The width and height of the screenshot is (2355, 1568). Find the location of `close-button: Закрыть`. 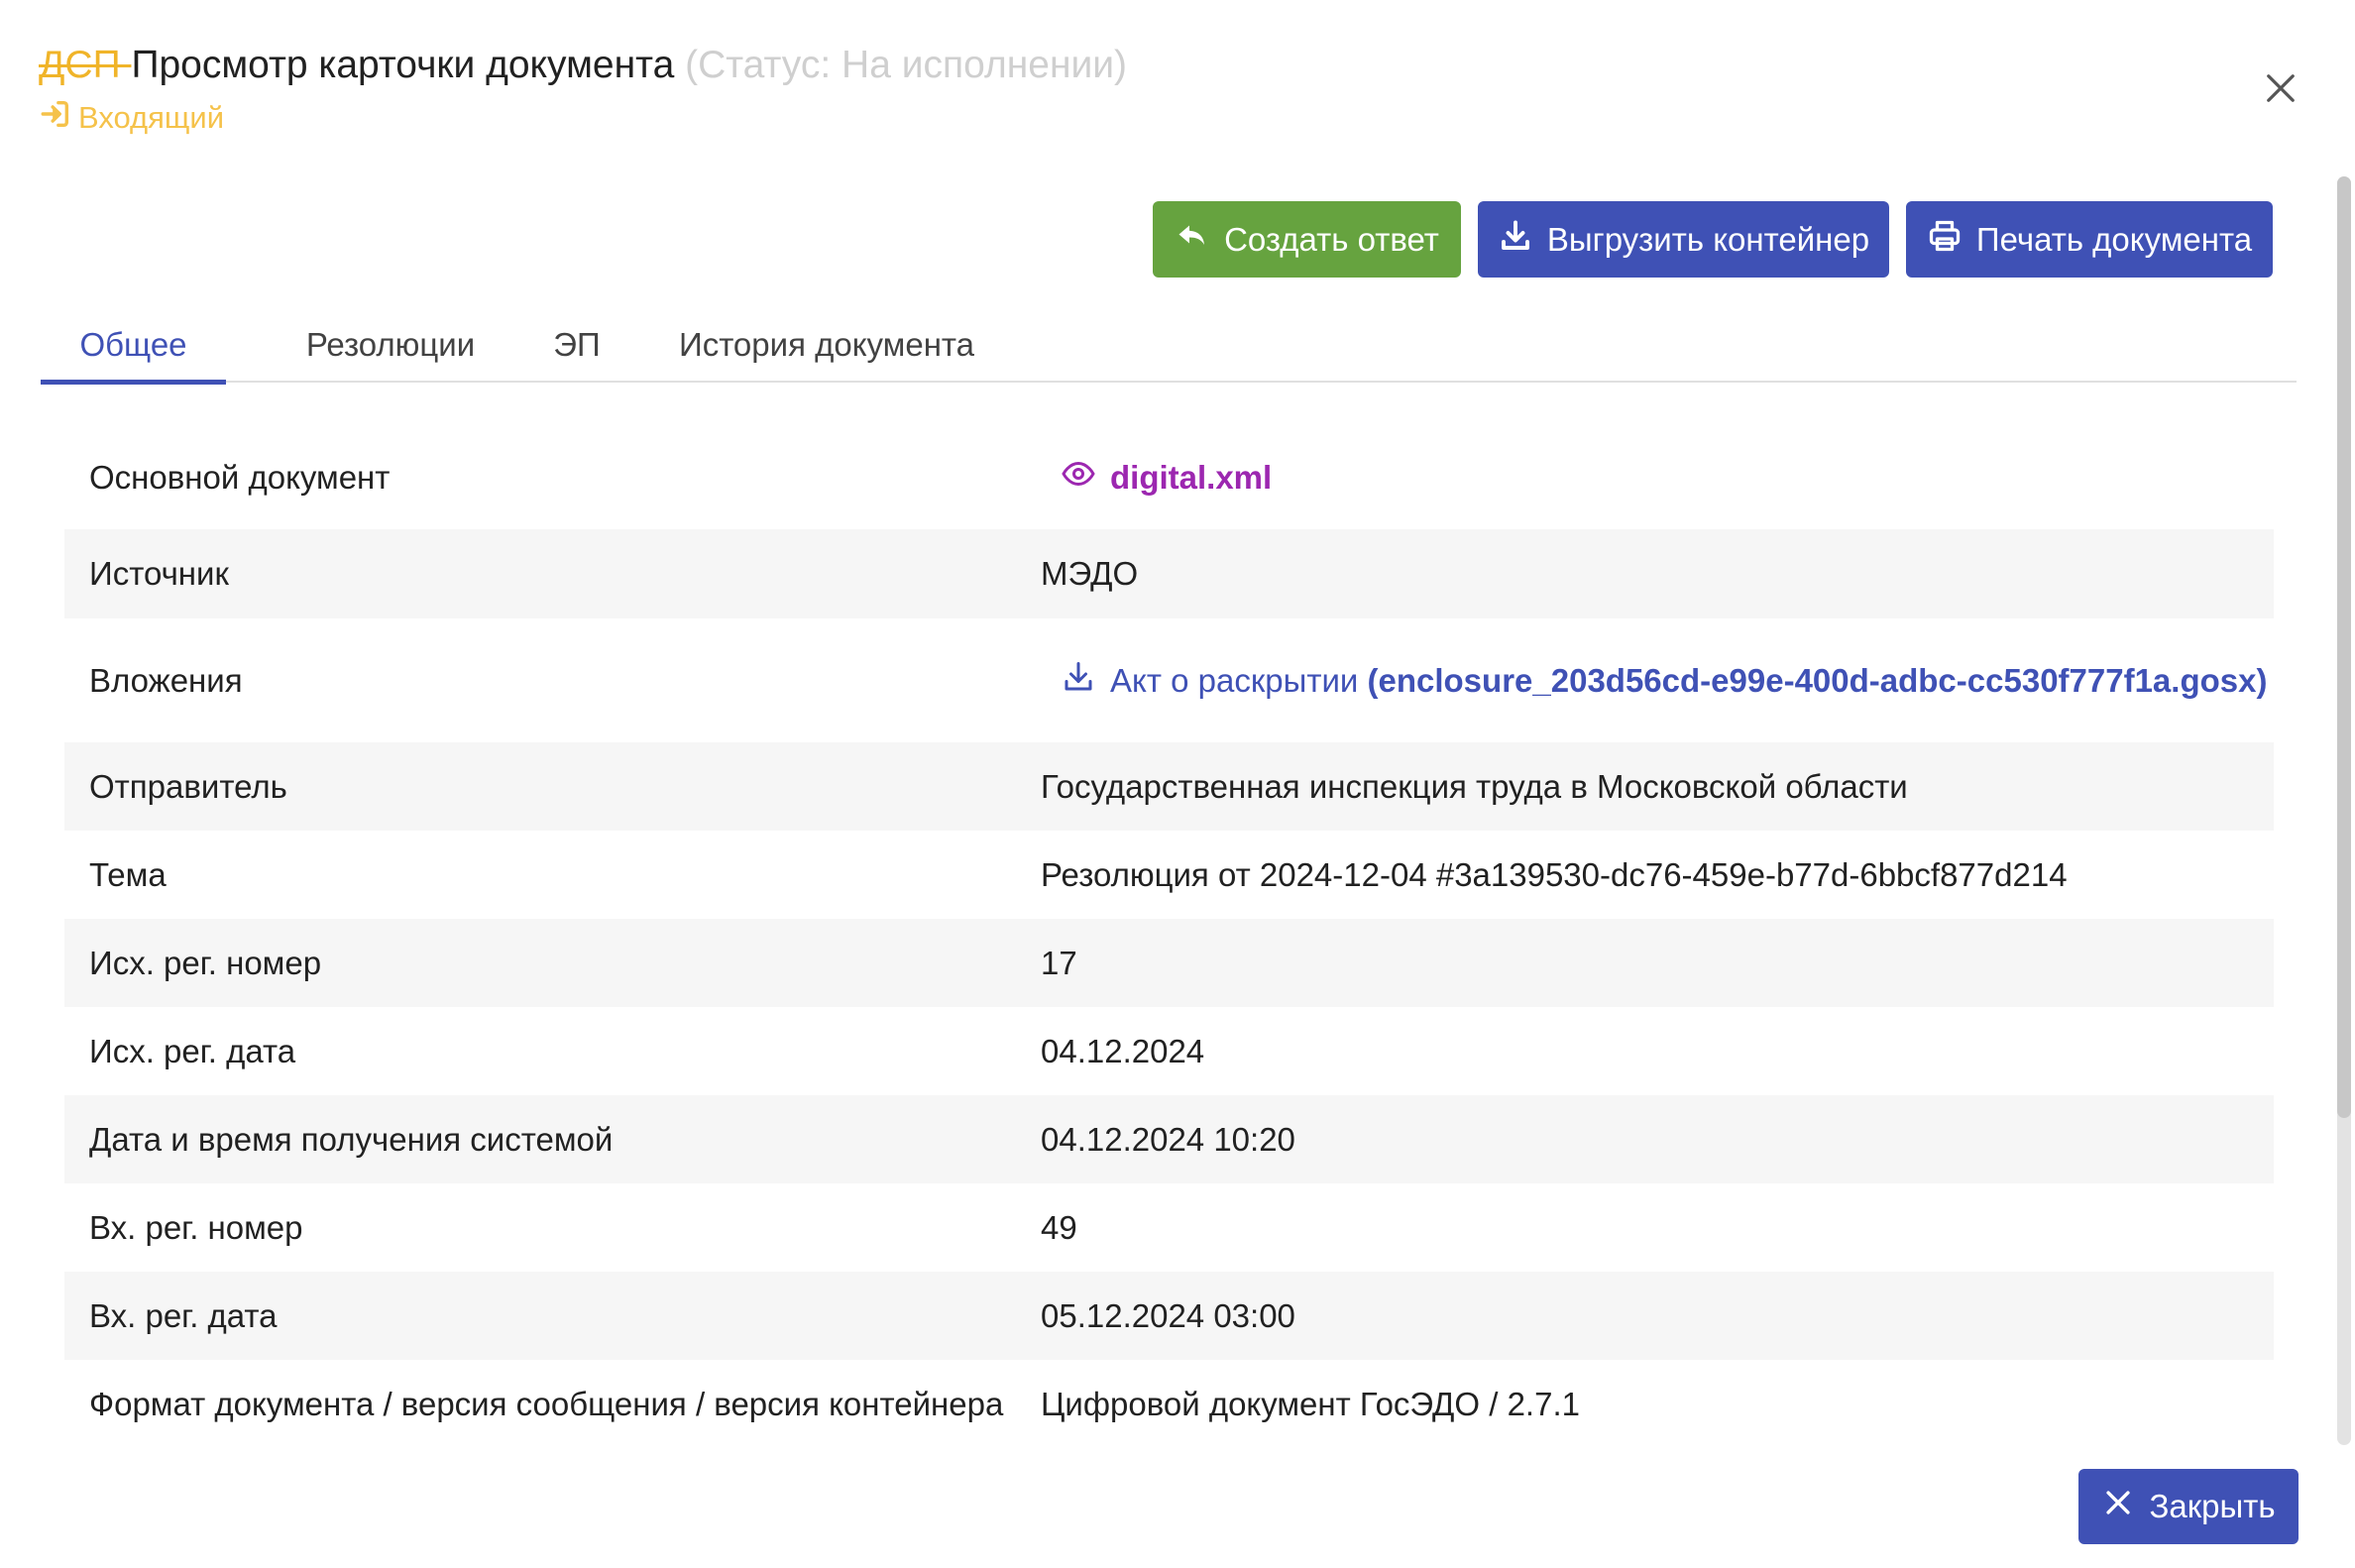

close-button: Закрыть is located at coordinates (2188, 1506).